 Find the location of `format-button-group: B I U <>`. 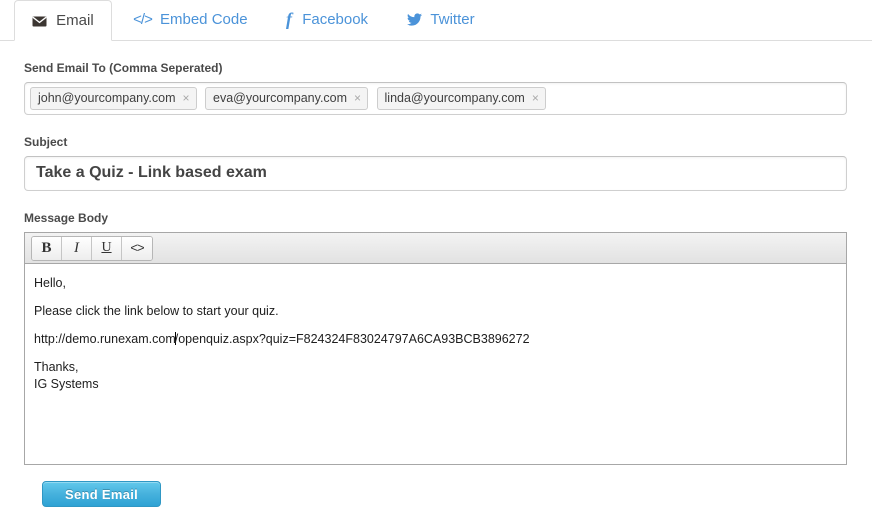

format-button-group: B I U <> is located at coordinates (92, 248).